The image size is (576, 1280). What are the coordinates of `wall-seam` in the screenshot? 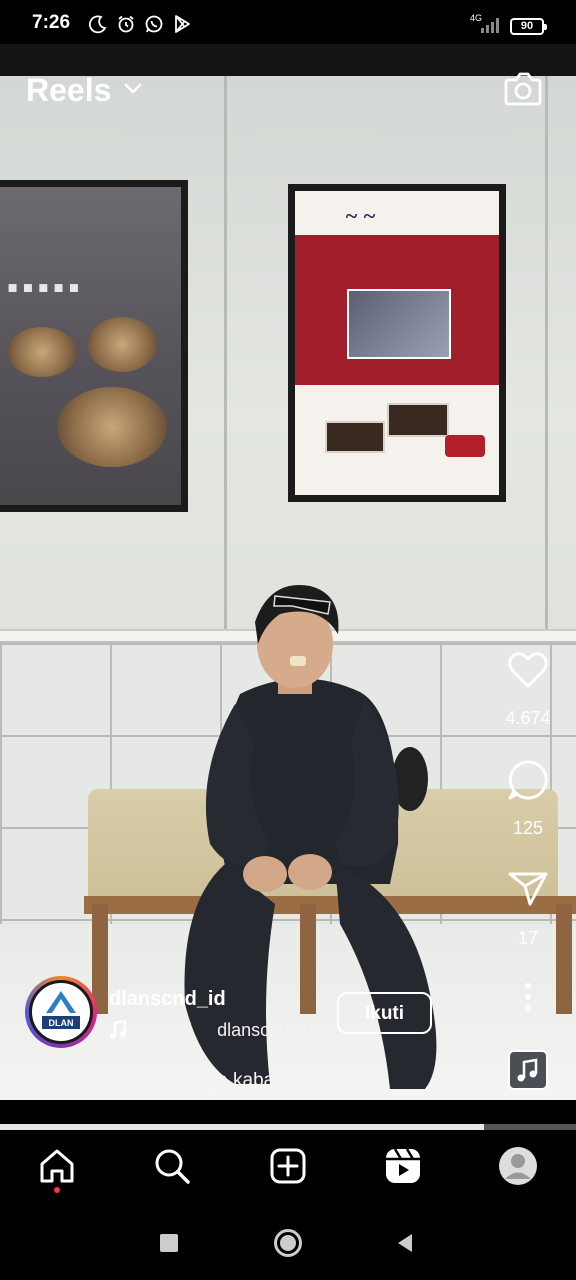 It's located at (546, 356).